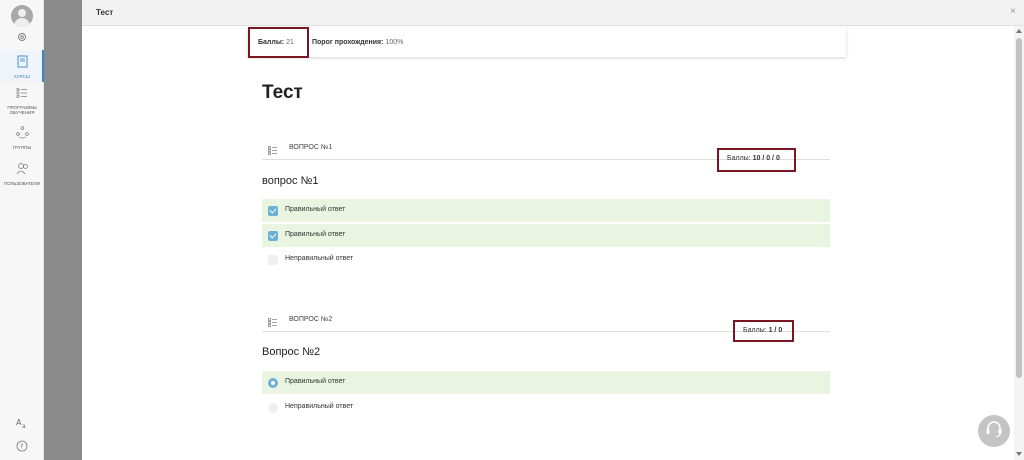  What do you see at coordinates (1019, 208) in the screenshot?
I see `scroll-thumb` at bounding box center [1019, 208].